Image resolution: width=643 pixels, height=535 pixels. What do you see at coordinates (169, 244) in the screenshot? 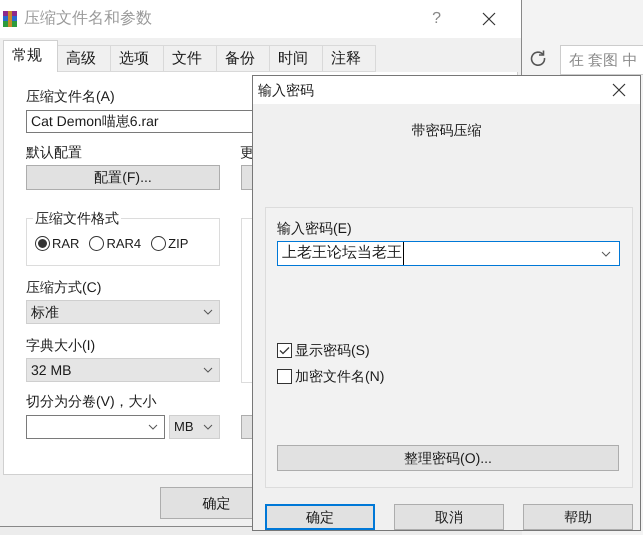
I see `radio-button: ZIP` at bounding box center [169, 244].